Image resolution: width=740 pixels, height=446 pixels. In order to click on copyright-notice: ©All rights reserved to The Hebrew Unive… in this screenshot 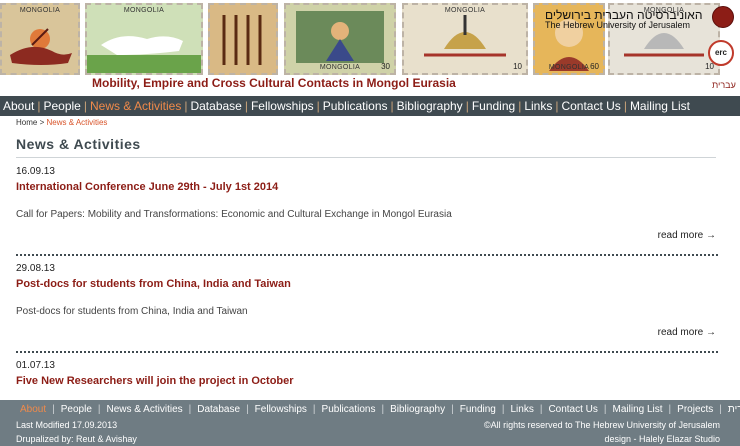, I will do `click(601, 425)`.